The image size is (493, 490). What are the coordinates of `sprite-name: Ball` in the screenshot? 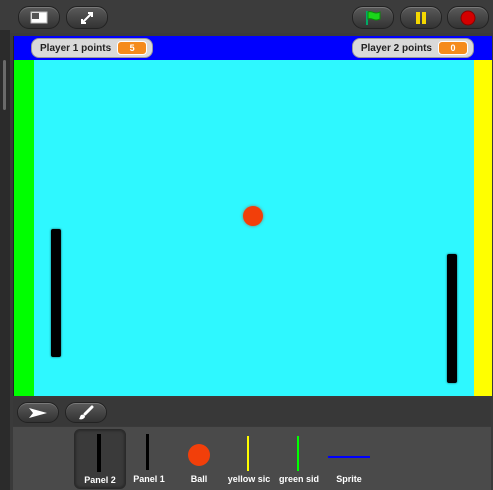 It's located at (199, 479).